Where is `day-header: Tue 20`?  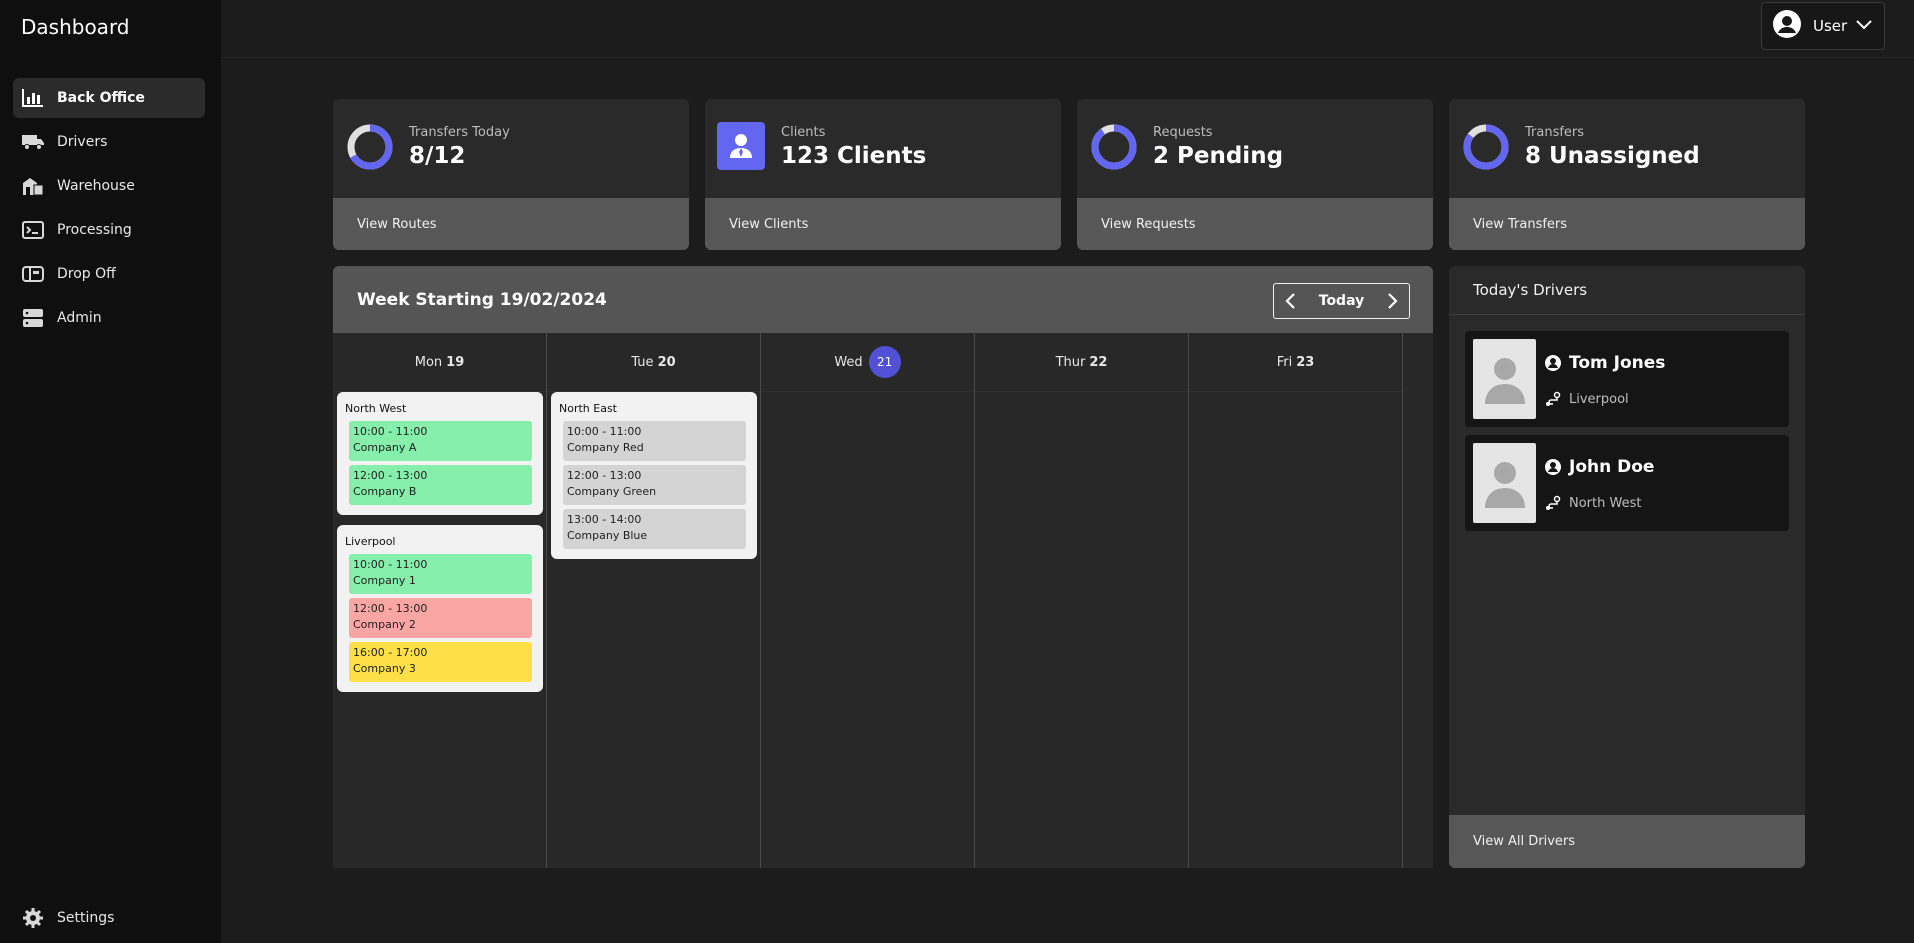
day-header: Tue 20 is located at coordinates (653, 362).